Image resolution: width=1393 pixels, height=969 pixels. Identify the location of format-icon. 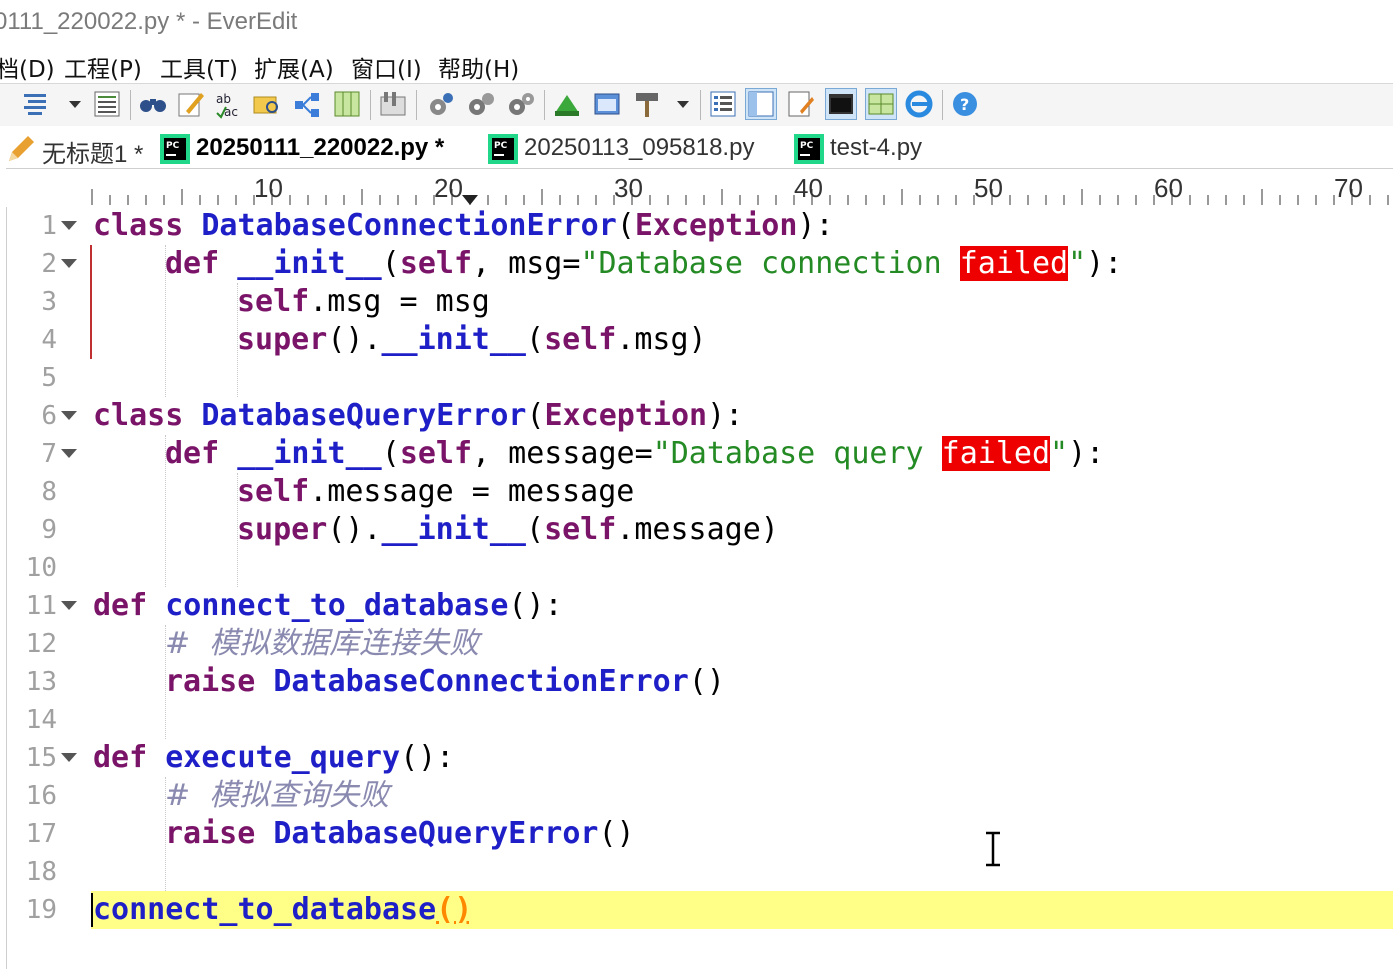
(37, 104).